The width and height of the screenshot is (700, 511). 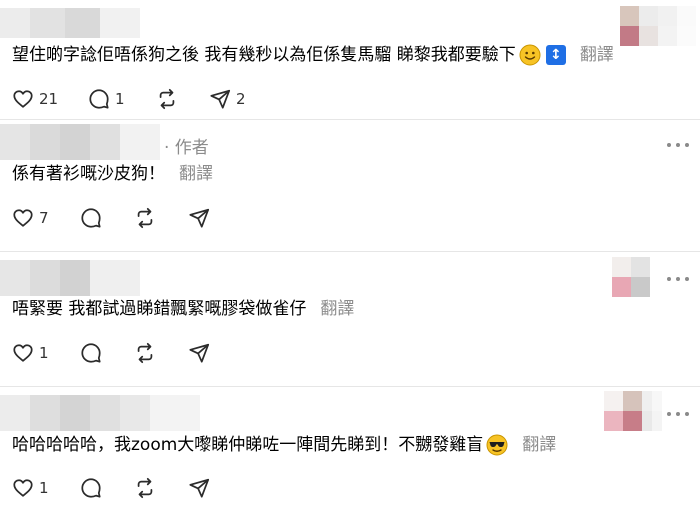 I want to click on comment-text: 唔緊要 我都試過睇錯飄緊嘅膠袋做雀仔, so click(x=159, y=309).